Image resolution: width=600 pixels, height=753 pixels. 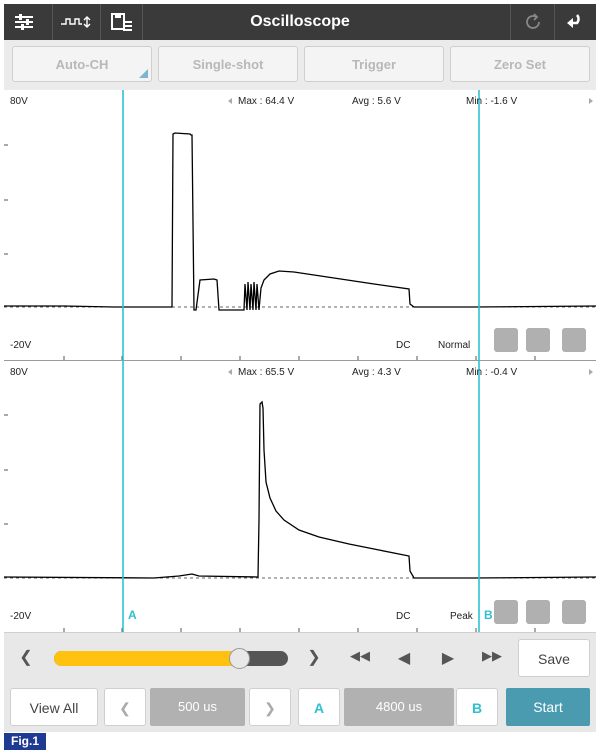 What do you see at coordinates (454, 345) in the screenshot?
I see `panel1-mode: Normal` at bounding box center [454, 345].